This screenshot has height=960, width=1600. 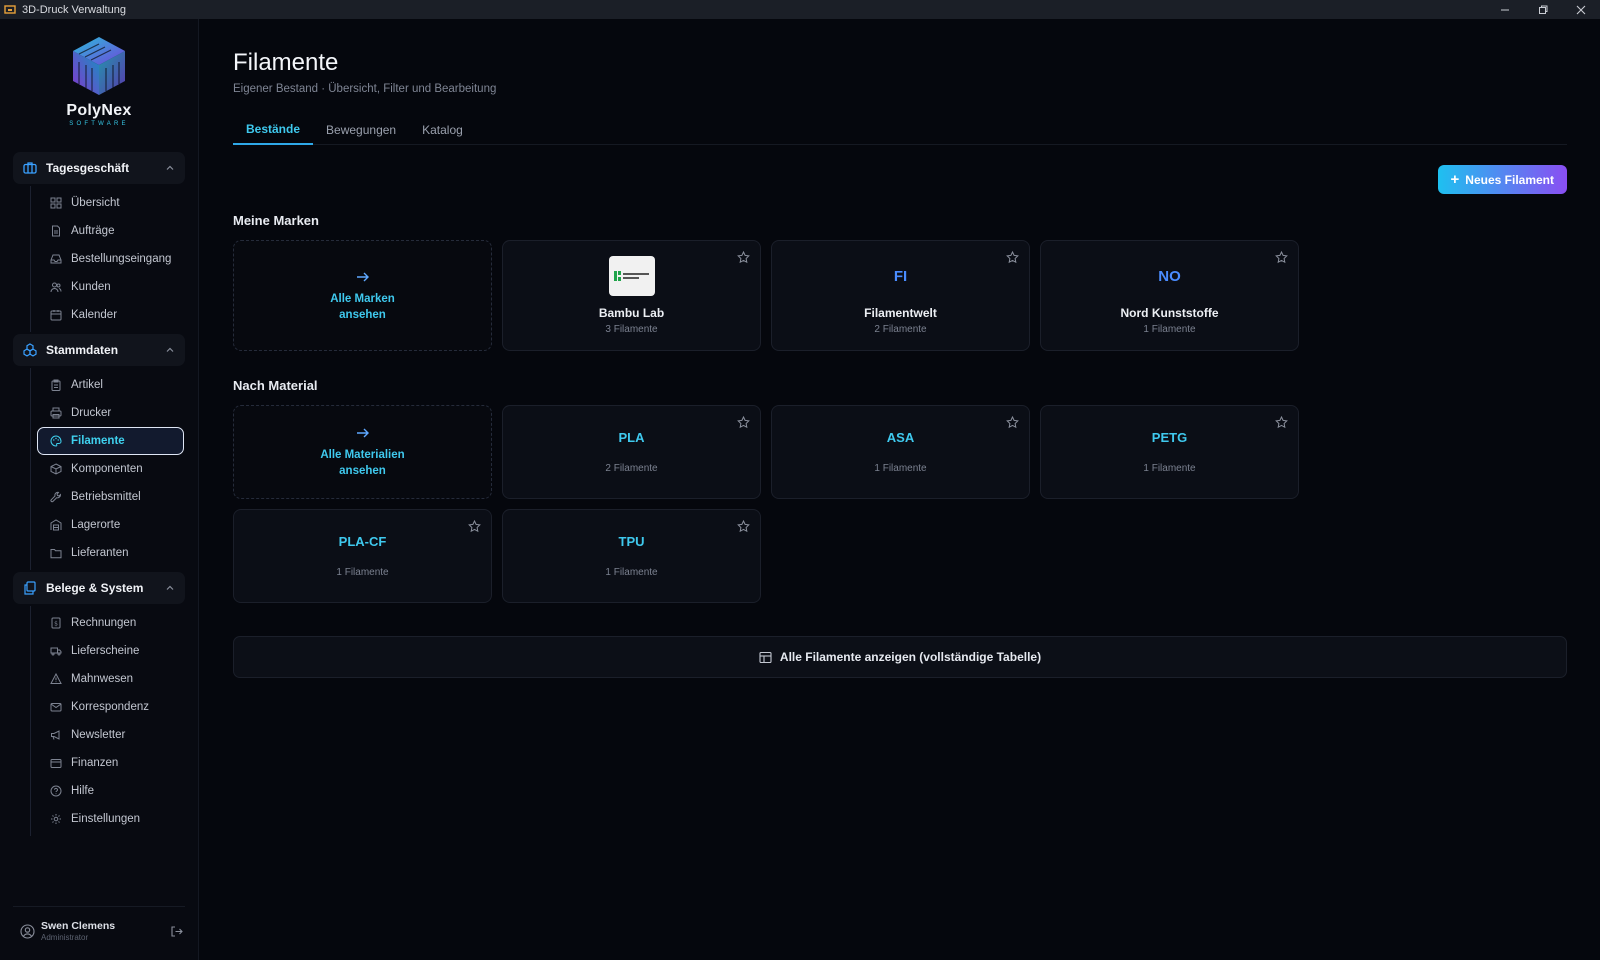 I want to click on briefcase-icon, so click(x=30, y=168).